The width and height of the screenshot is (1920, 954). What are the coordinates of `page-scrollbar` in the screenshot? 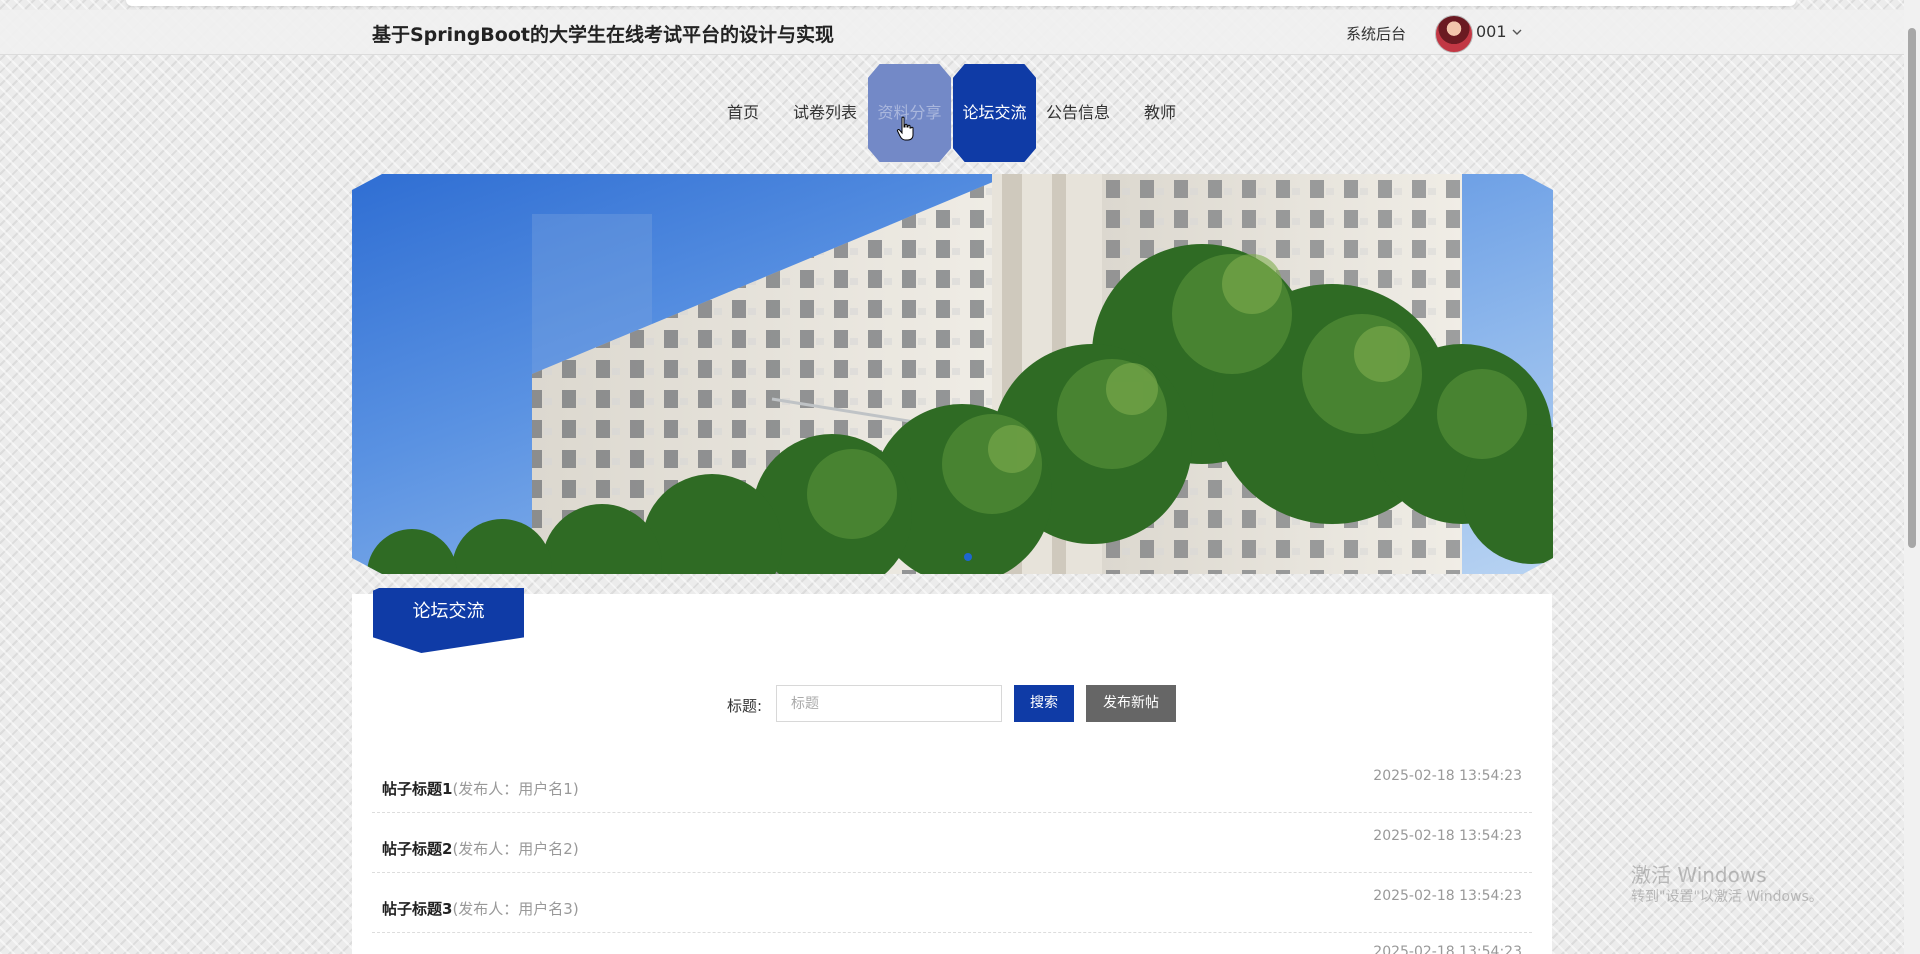 It's located at (1912, 477).